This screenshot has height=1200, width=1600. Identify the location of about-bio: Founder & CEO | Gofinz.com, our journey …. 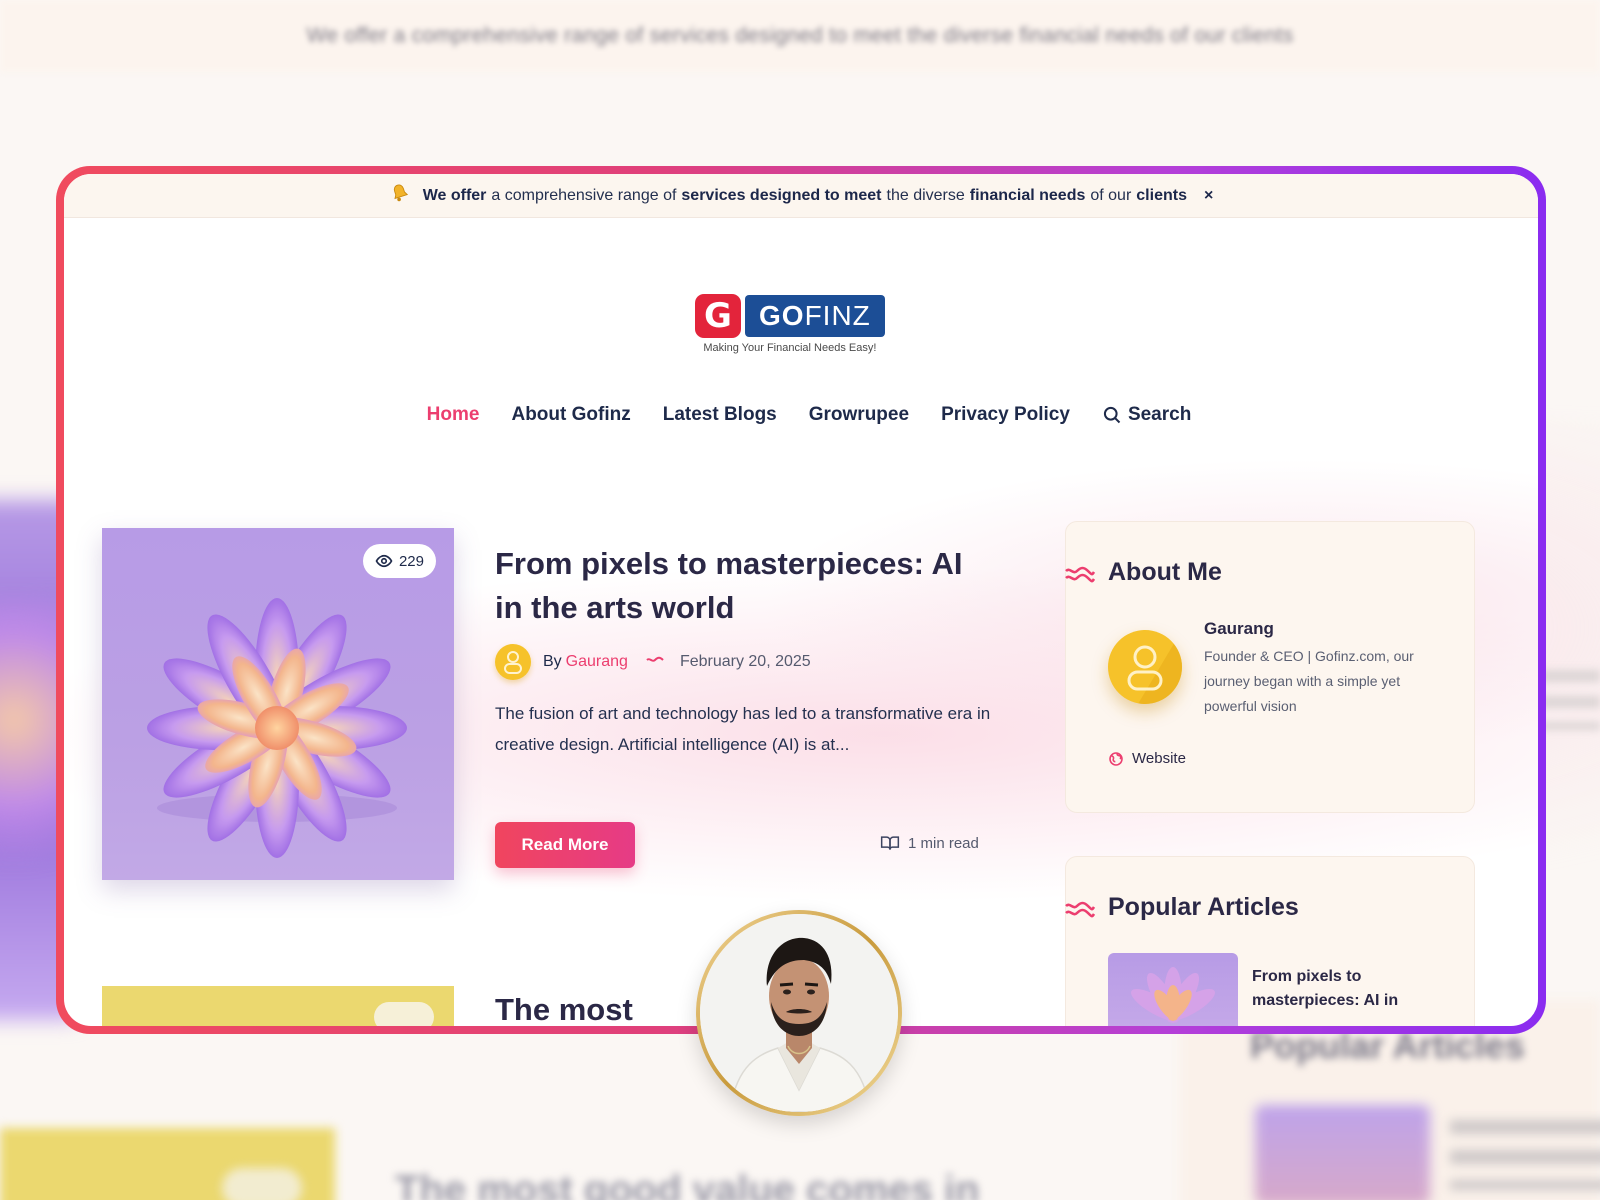
(1309, 681).